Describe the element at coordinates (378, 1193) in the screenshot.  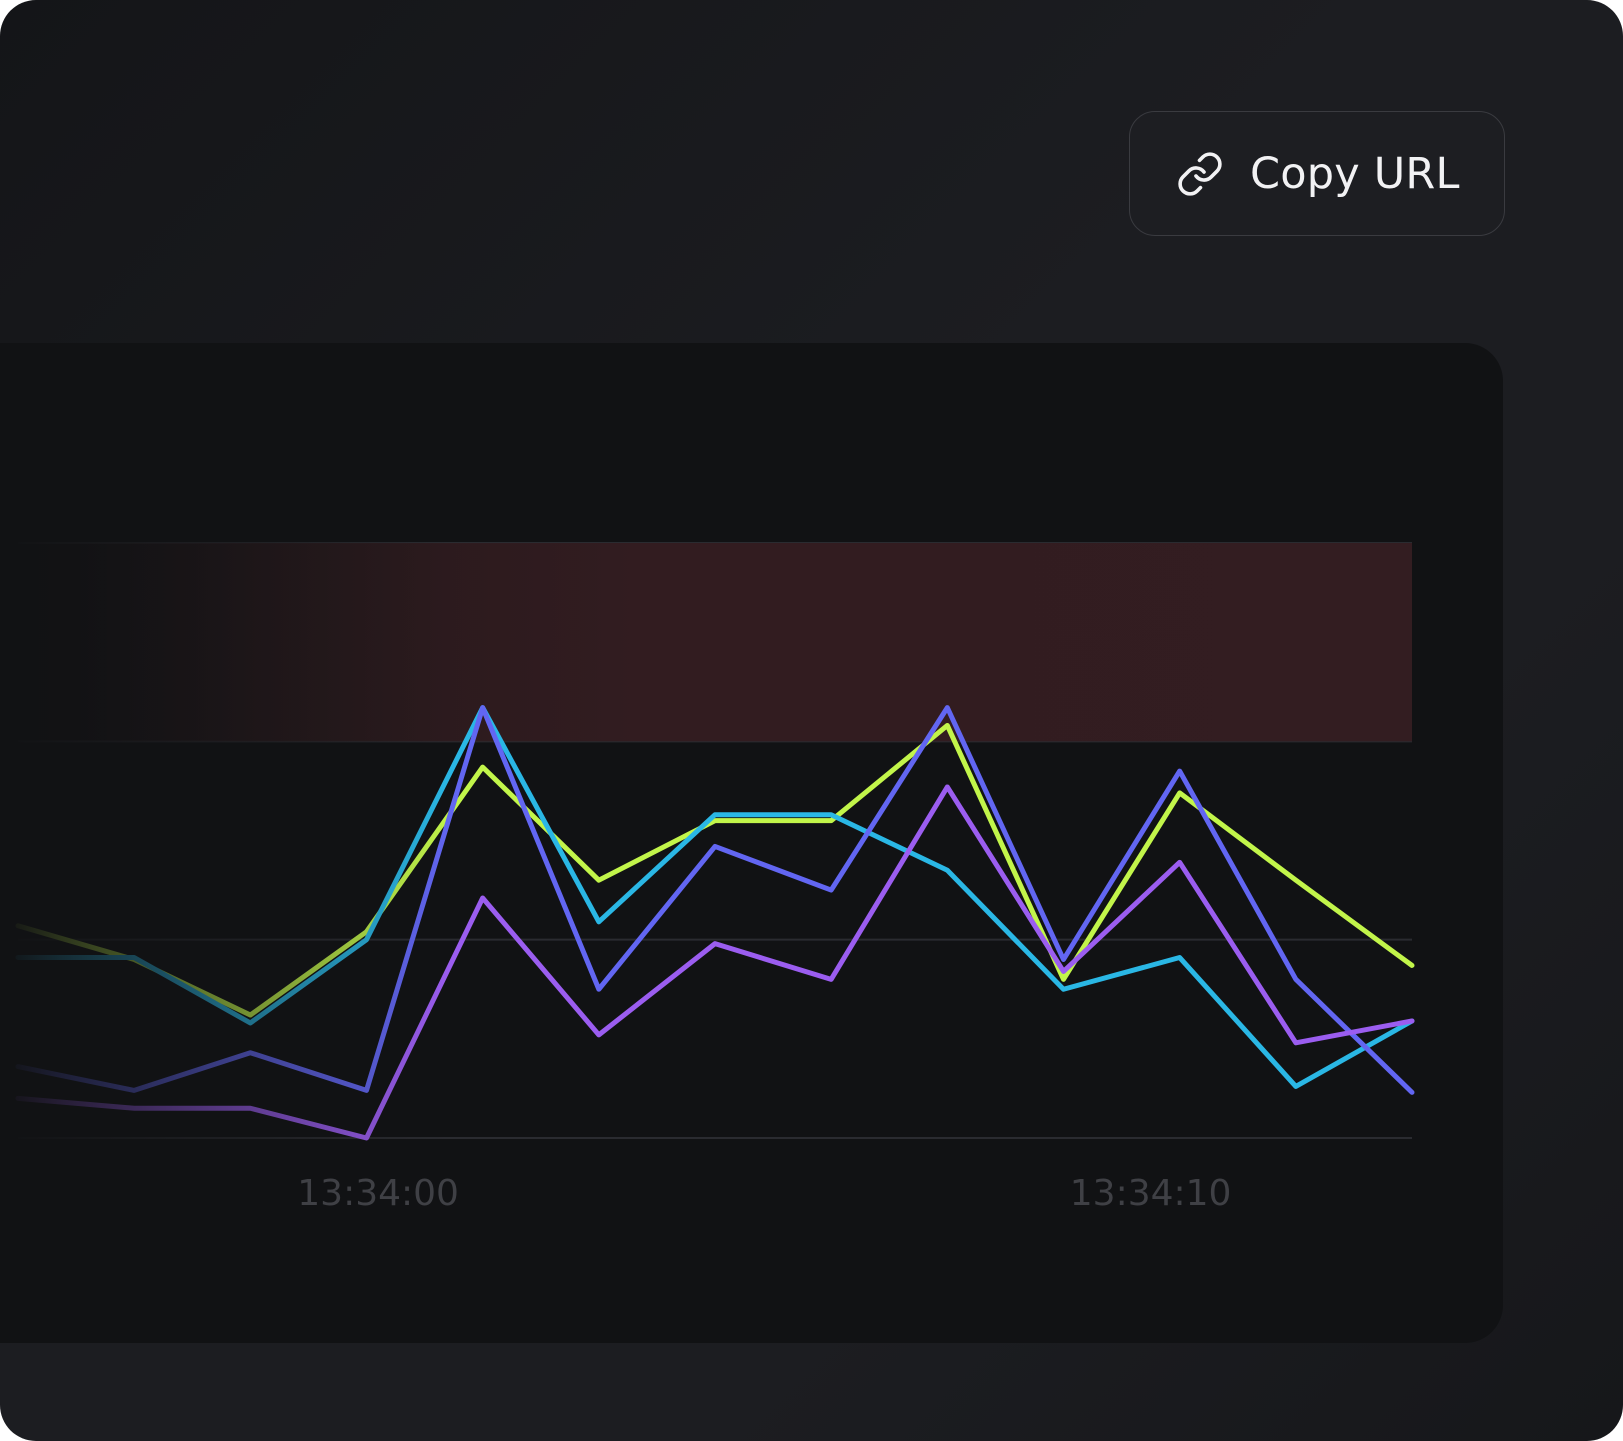
I see `x-tick-label: 13:34:00` at that location.